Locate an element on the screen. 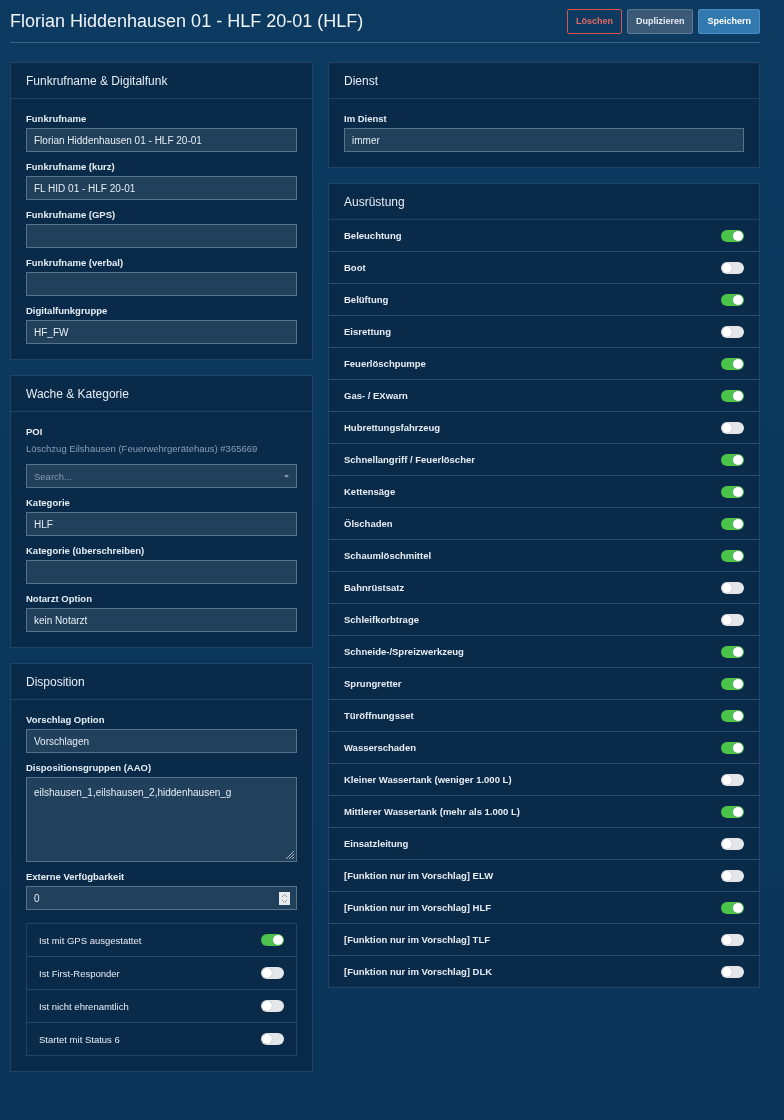 Image resolution: width=784 pixels, height=1120 pixels. card-title: Dienst is located at coordinates (361, 80).